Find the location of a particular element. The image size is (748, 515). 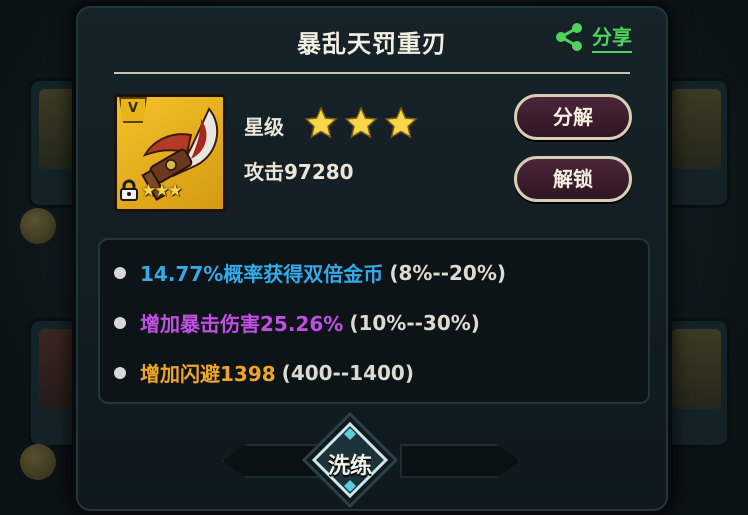

share-button: 分享 is located at coordinates (592, 37).